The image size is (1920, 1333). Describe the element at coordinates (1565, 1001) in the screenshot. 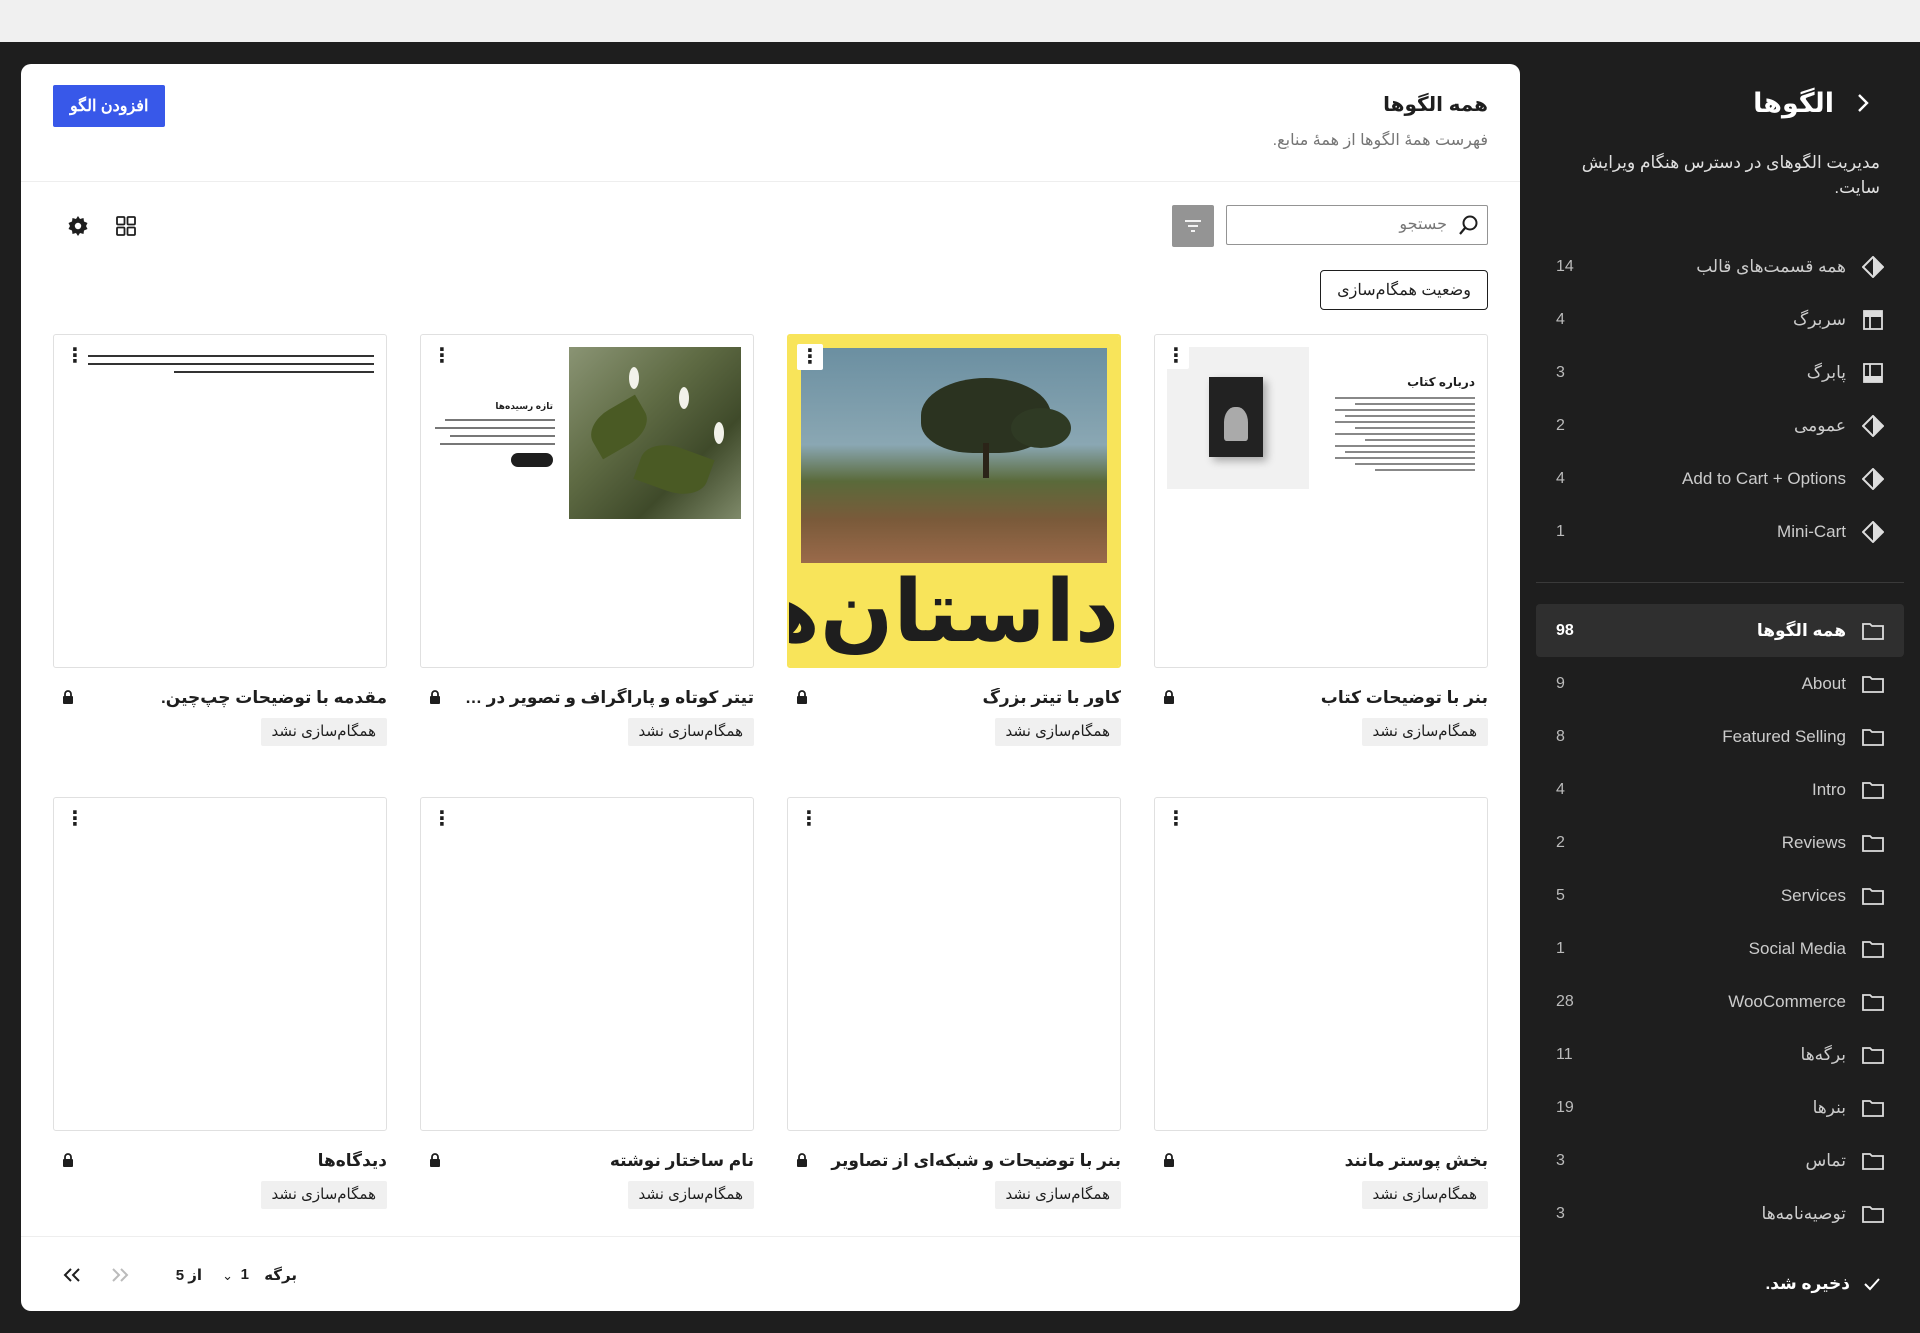

I see `sidebar-item-count: 28` at that location.